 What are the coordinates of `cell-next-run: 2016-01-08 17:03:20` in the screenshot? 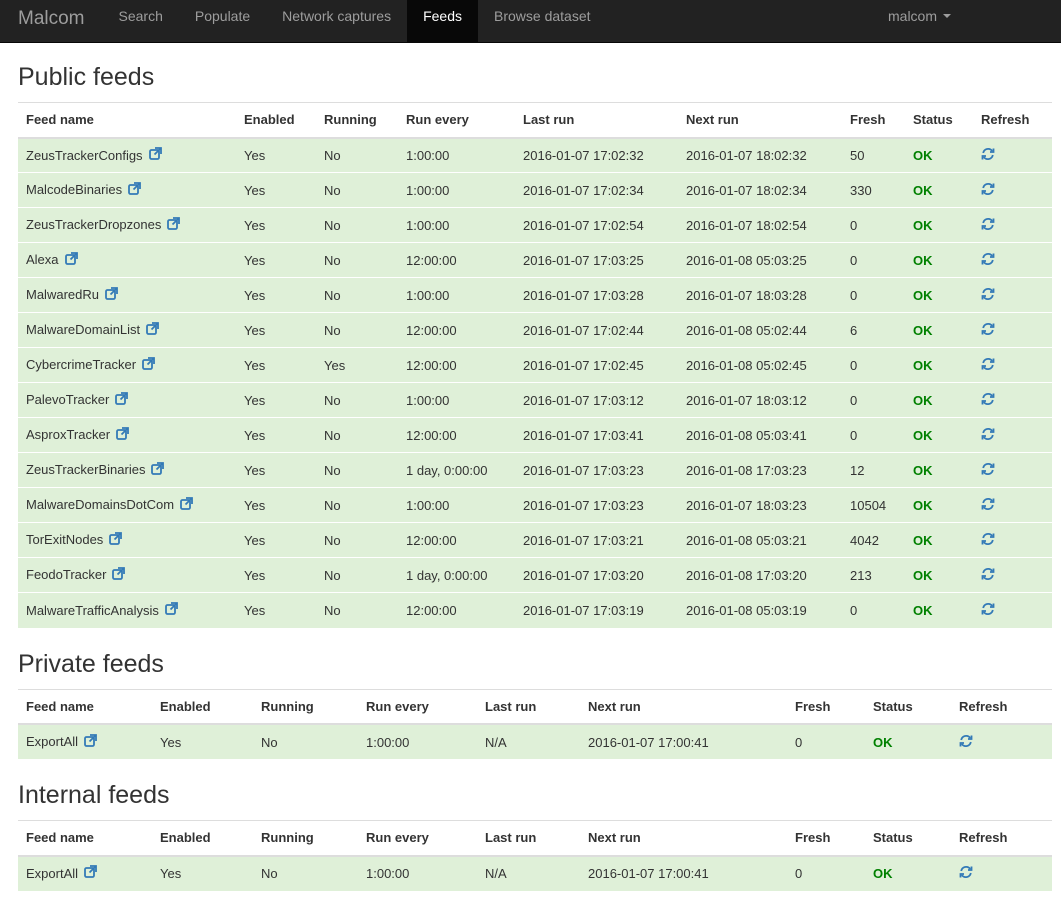 It's located at (760, 575).